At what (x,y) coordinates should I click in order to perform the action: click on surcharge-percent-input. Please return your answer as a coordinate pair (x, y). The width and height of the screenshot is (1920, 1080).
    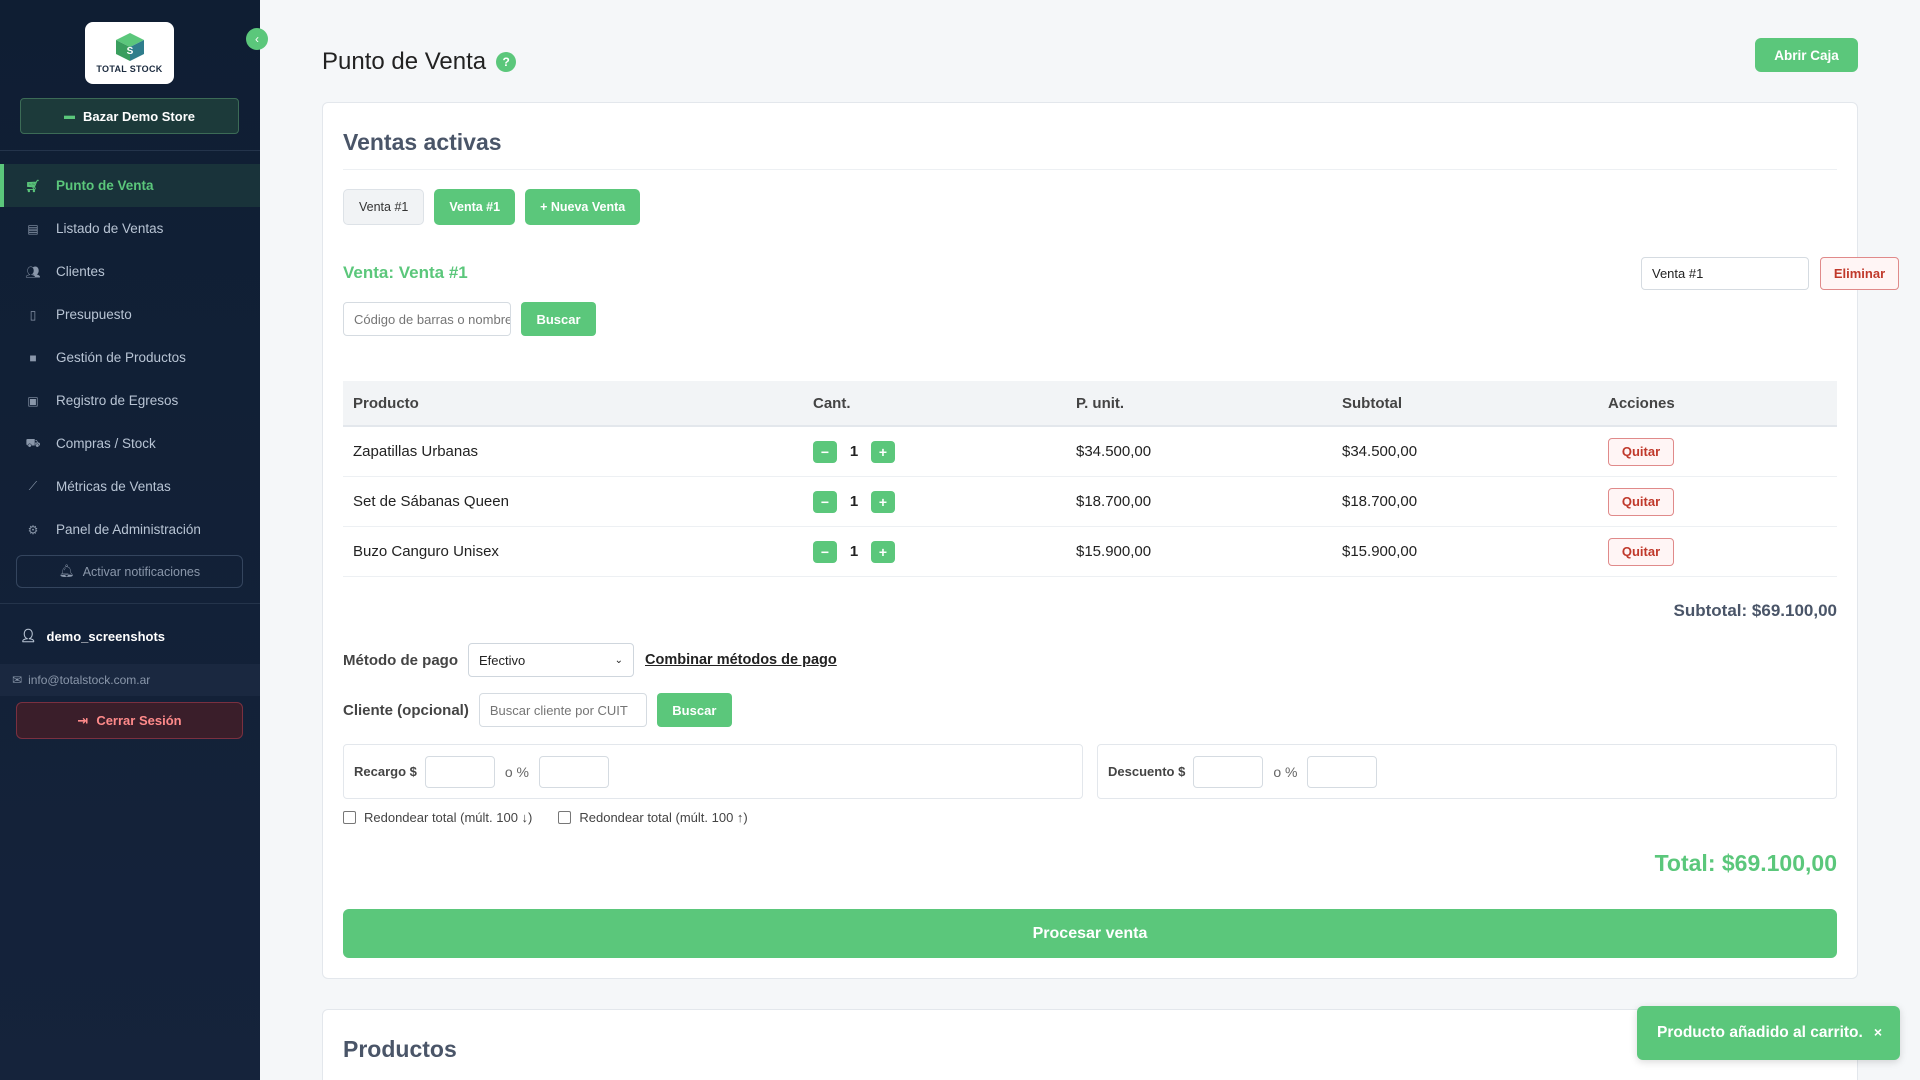
    Looking at the image, I should click on (574, 771).